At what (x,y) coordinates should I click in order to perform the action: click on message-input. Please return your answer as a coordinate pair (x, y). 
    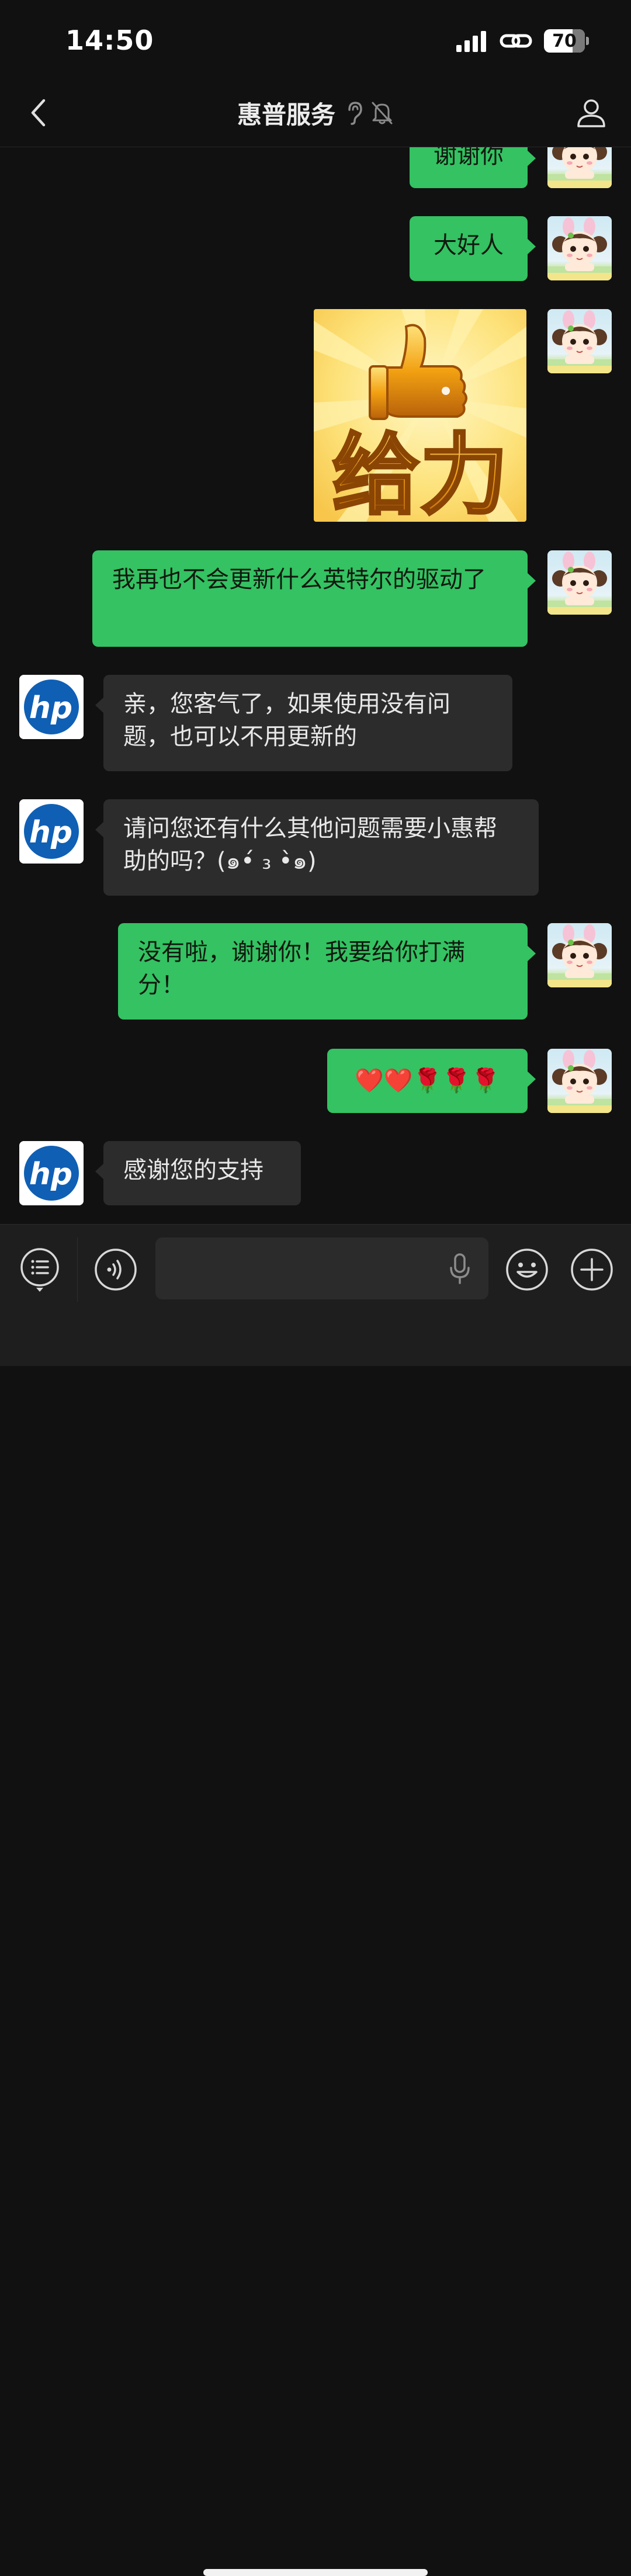
    Looking at the image, I should click on (321, 1268).